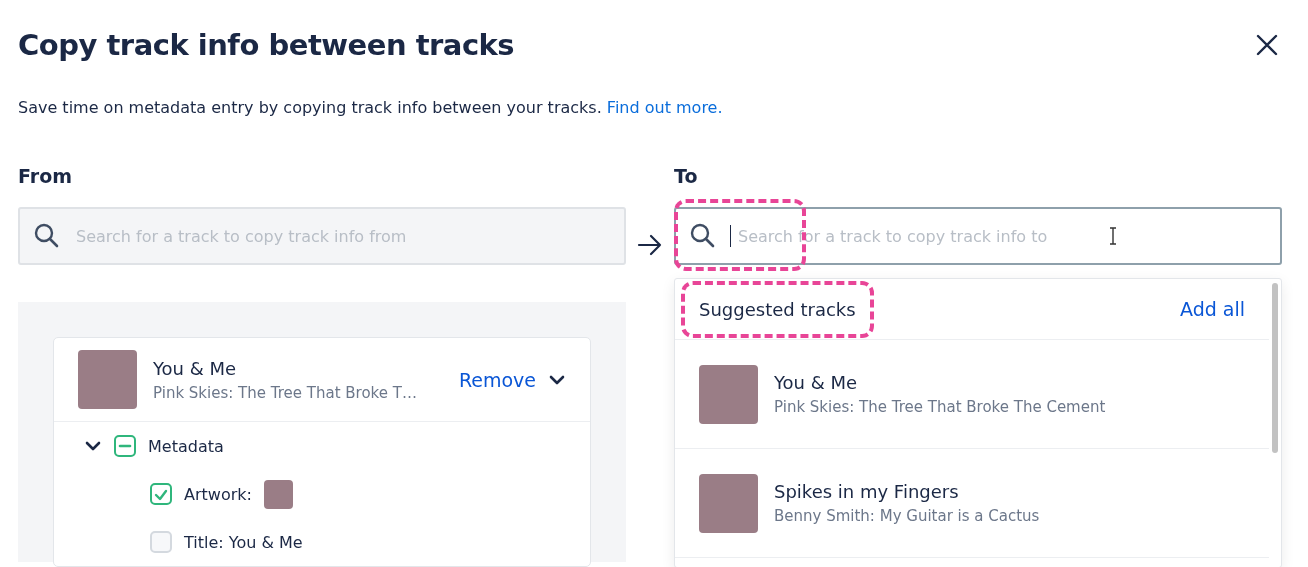 Image resolution: width=1308 pixels, height=567 pixels. What do you see at coordinates (266, 45) in the screenshot?
I see `dialog-title: Copy track info between tracks` at bounding box center [266, 45].